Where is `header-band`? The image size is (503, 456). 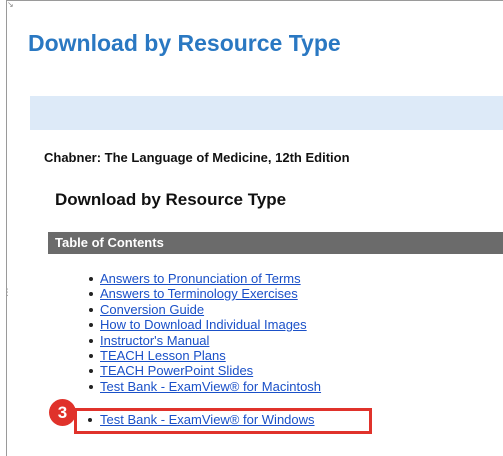 header-band is located at coordinates (266, 113).